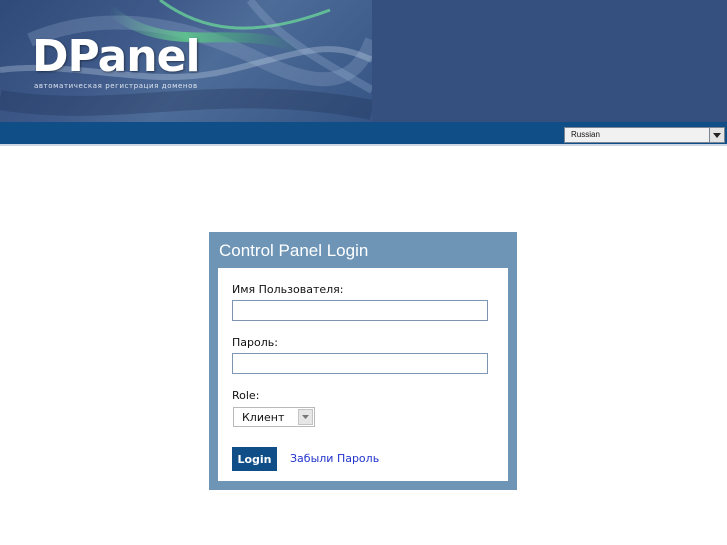 The height and width of the screenshot is (545, 727). Describe the element at coordinates (263, 417) in the screenshot. I see `role-select-value: Клиент` at that location.